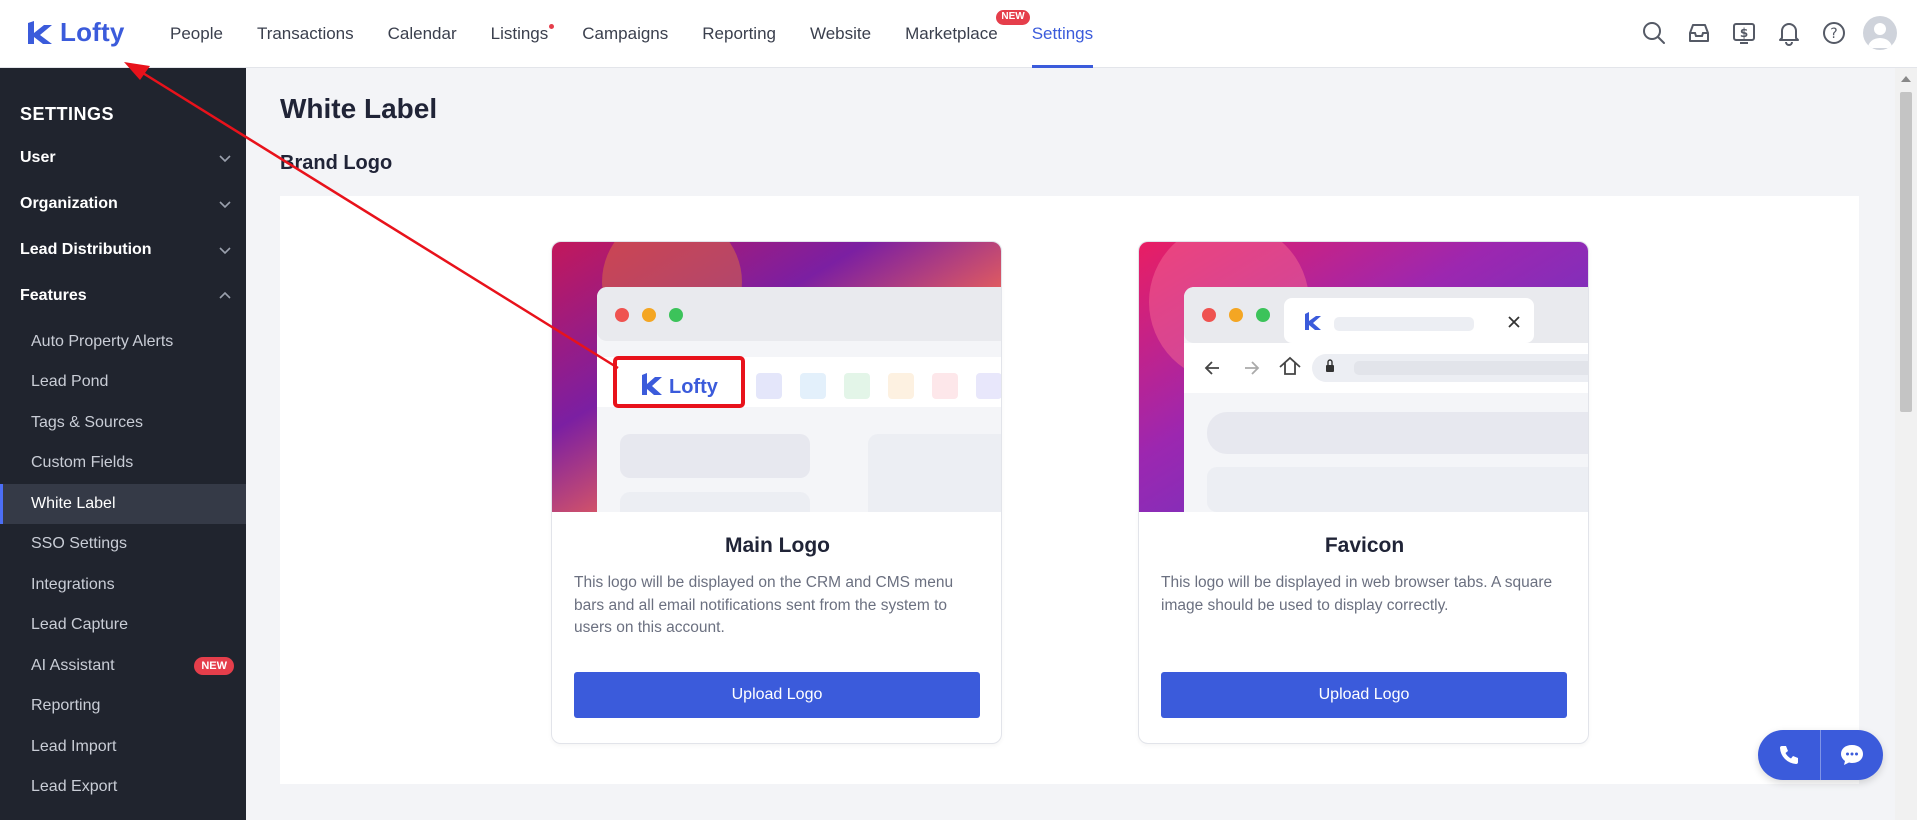 The height and width of the screenshot is (820, 1917). What do you see at coordinates (1654, 33) in the screenshot?
I see `search-icon` at bounding box center [1654, 33].